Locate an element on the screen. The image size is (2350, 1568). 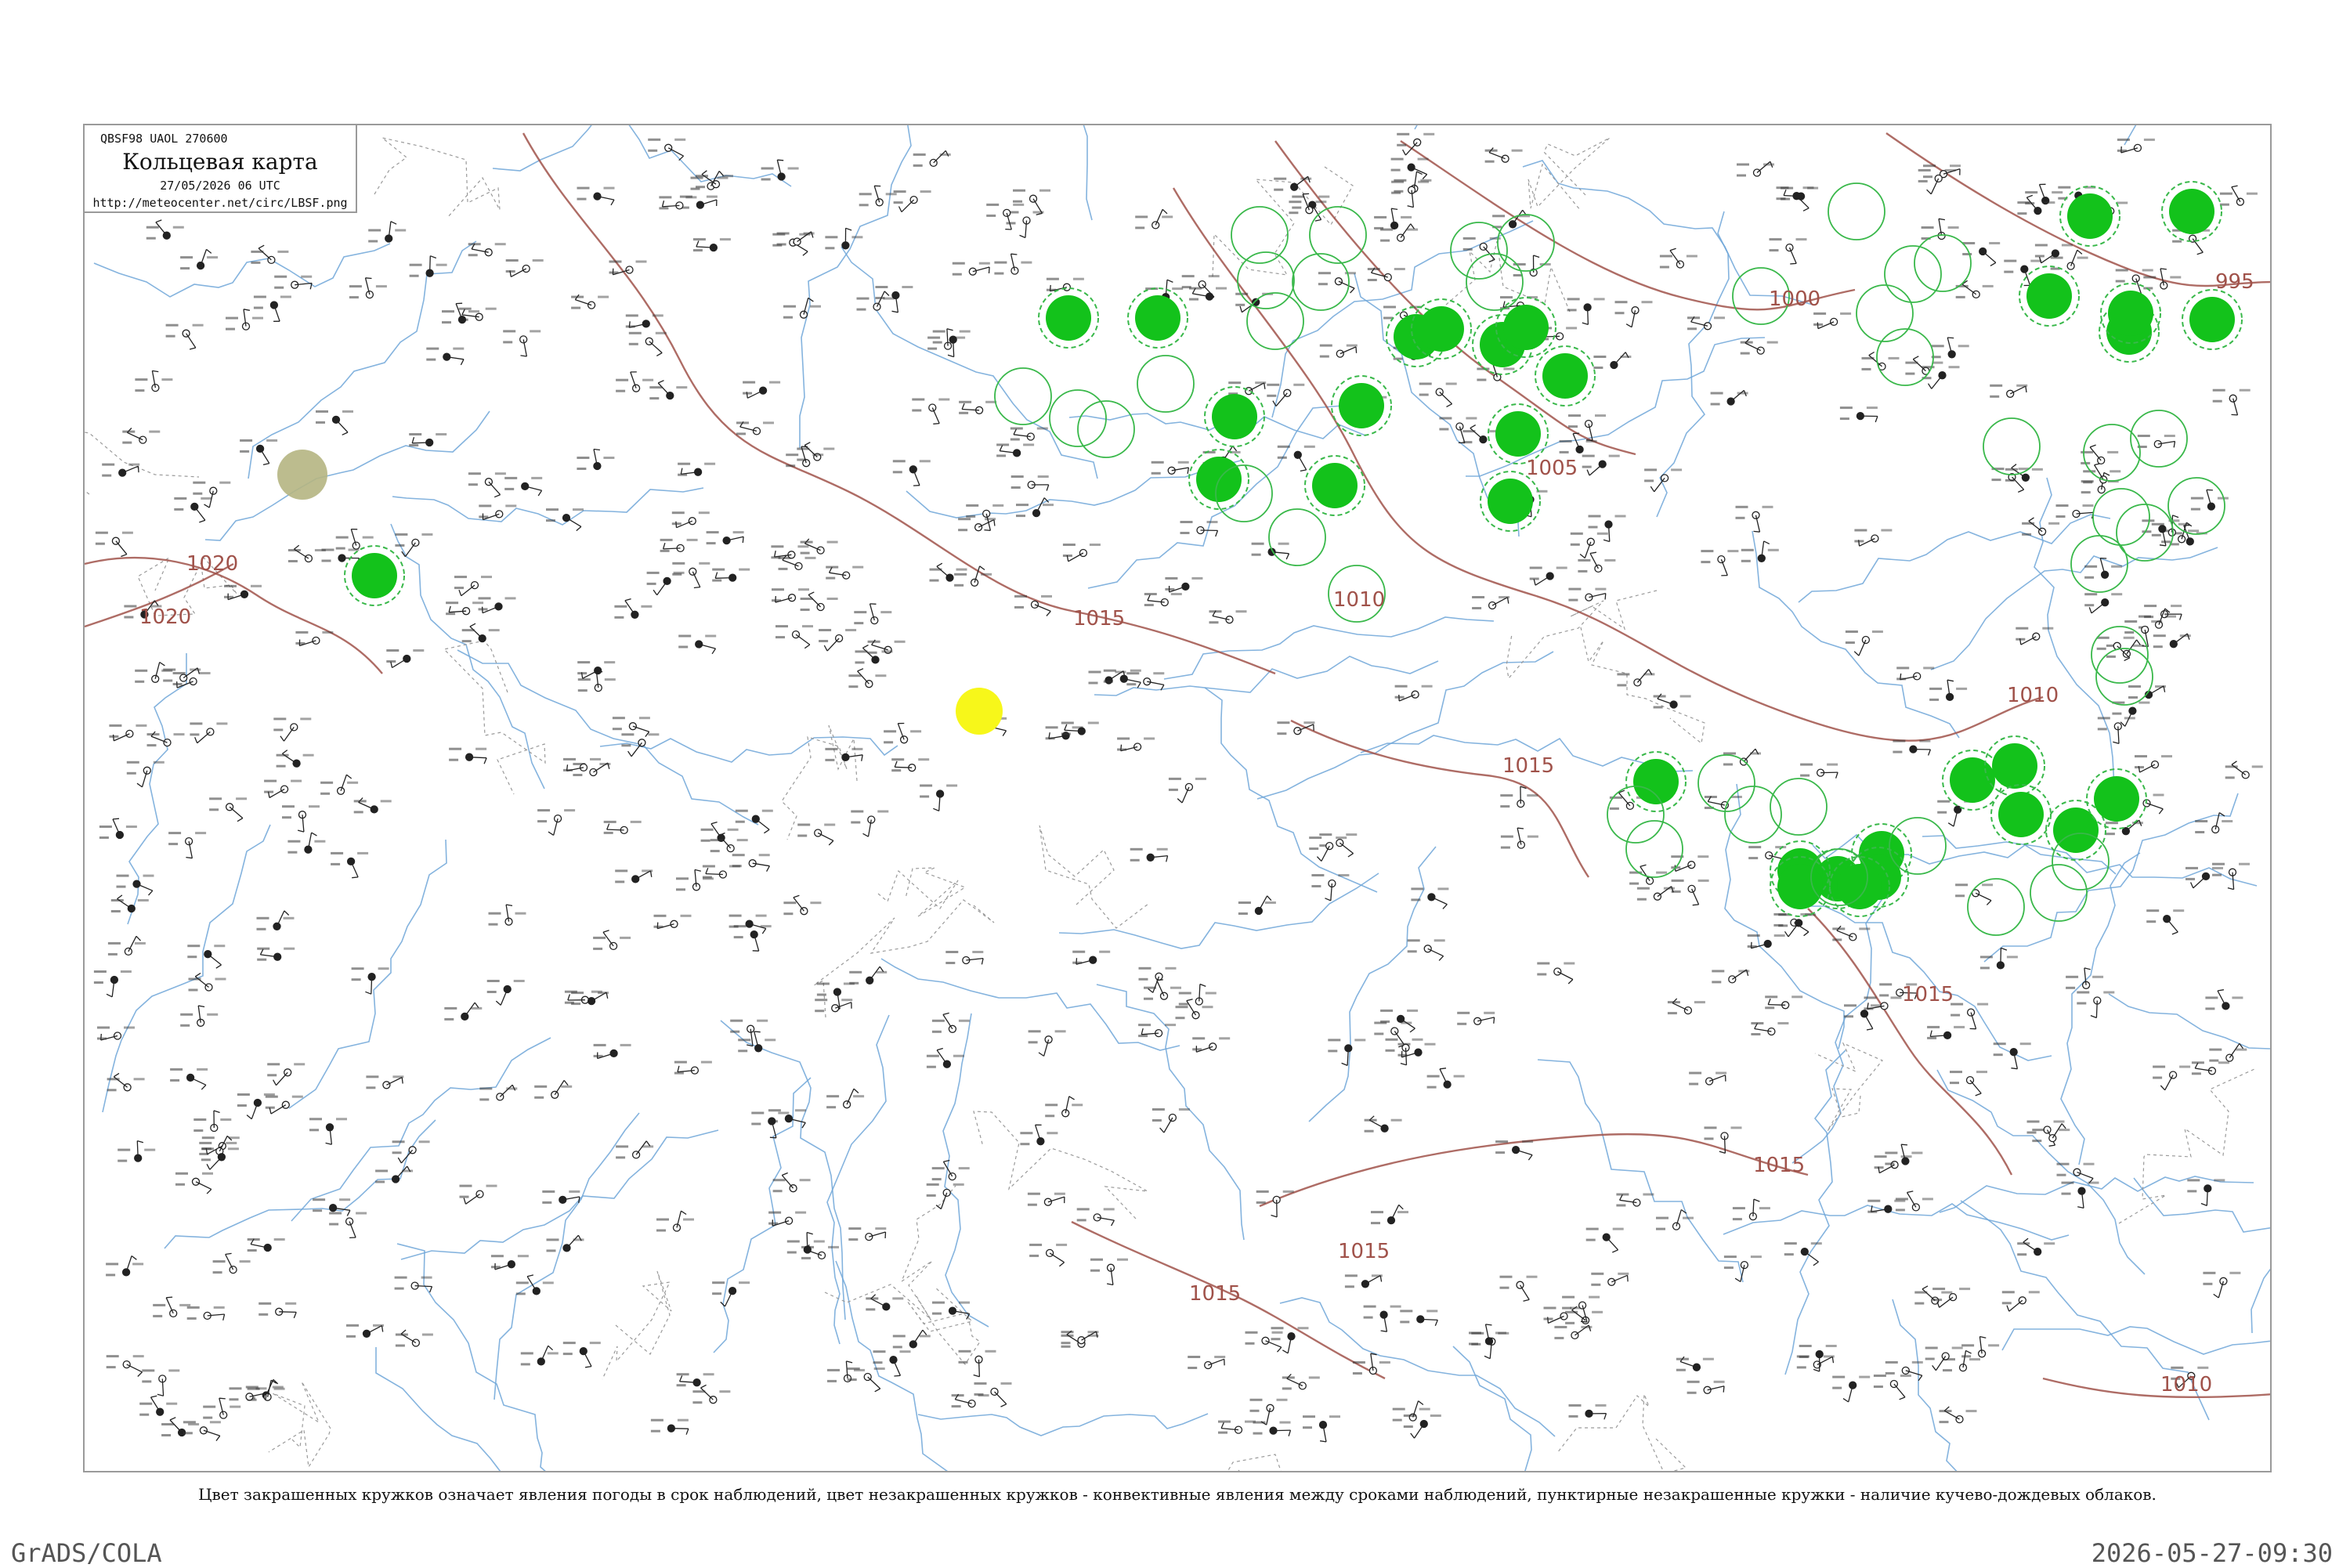
shower-marker is located at coordinates (2191, 211).